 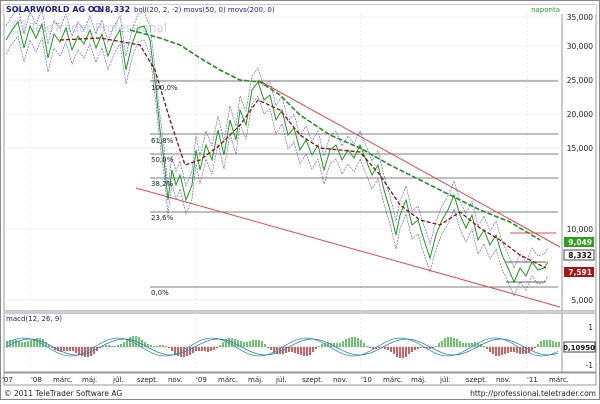 I want to click on time-tick: '07, so click(x=7, y=380).